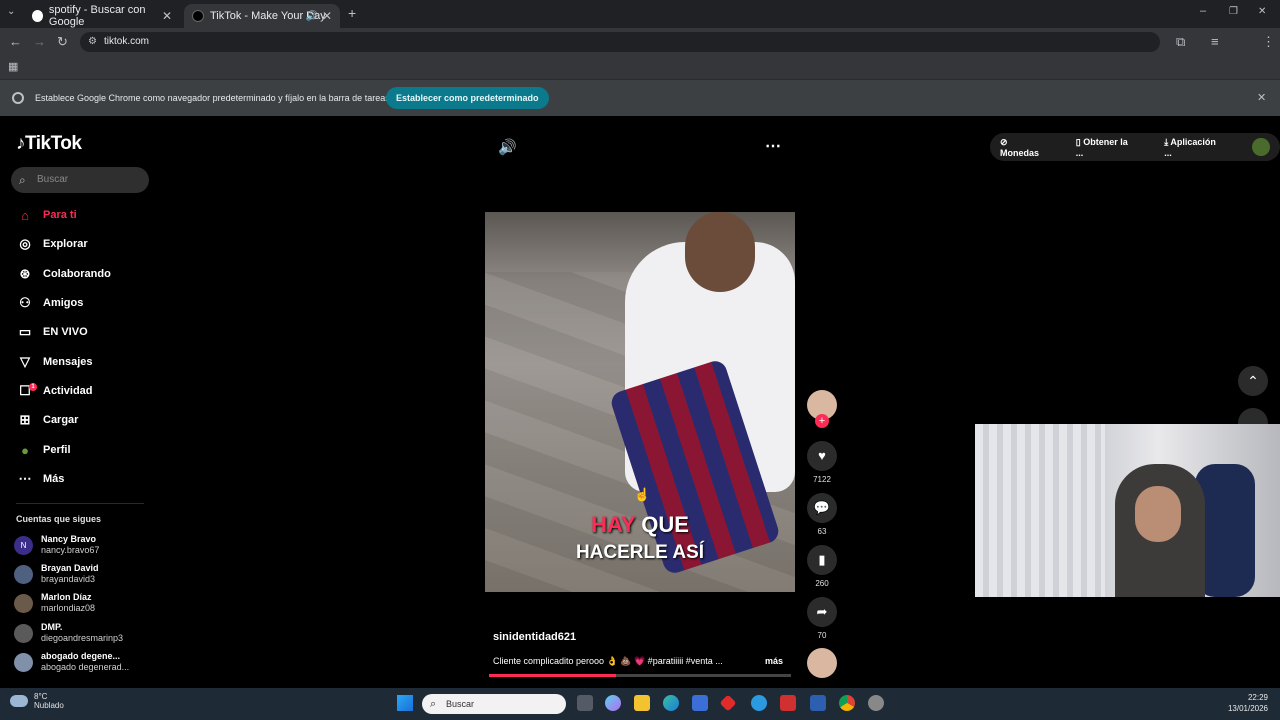  I want to click on account-name: DMP., so click(52, 627).